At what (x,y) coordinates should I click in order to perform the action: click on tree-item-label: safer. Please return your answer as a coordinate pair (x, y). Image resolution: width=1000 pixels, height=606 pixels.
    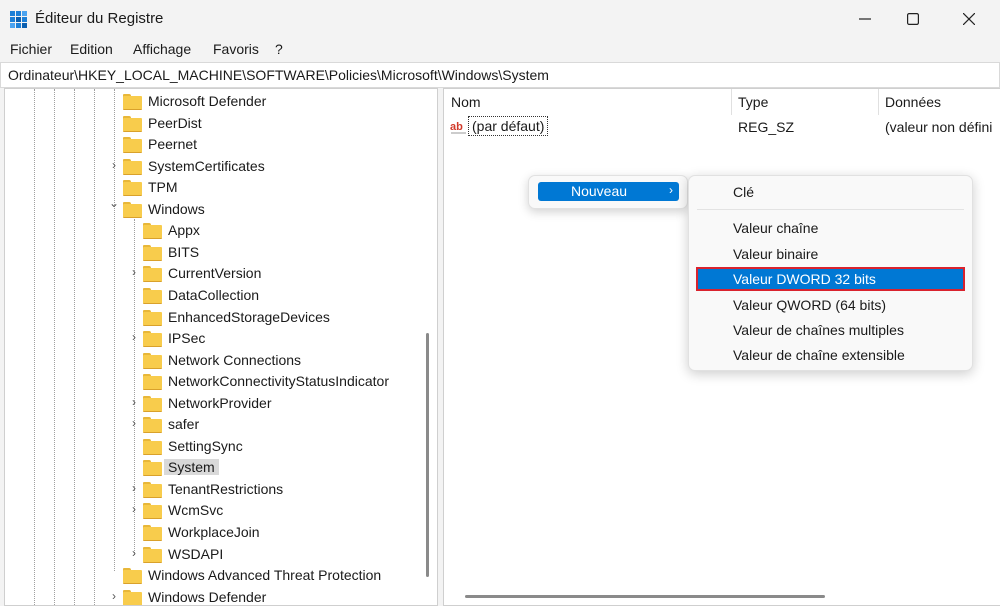
    Looking at the image, I should click on (184, 424).